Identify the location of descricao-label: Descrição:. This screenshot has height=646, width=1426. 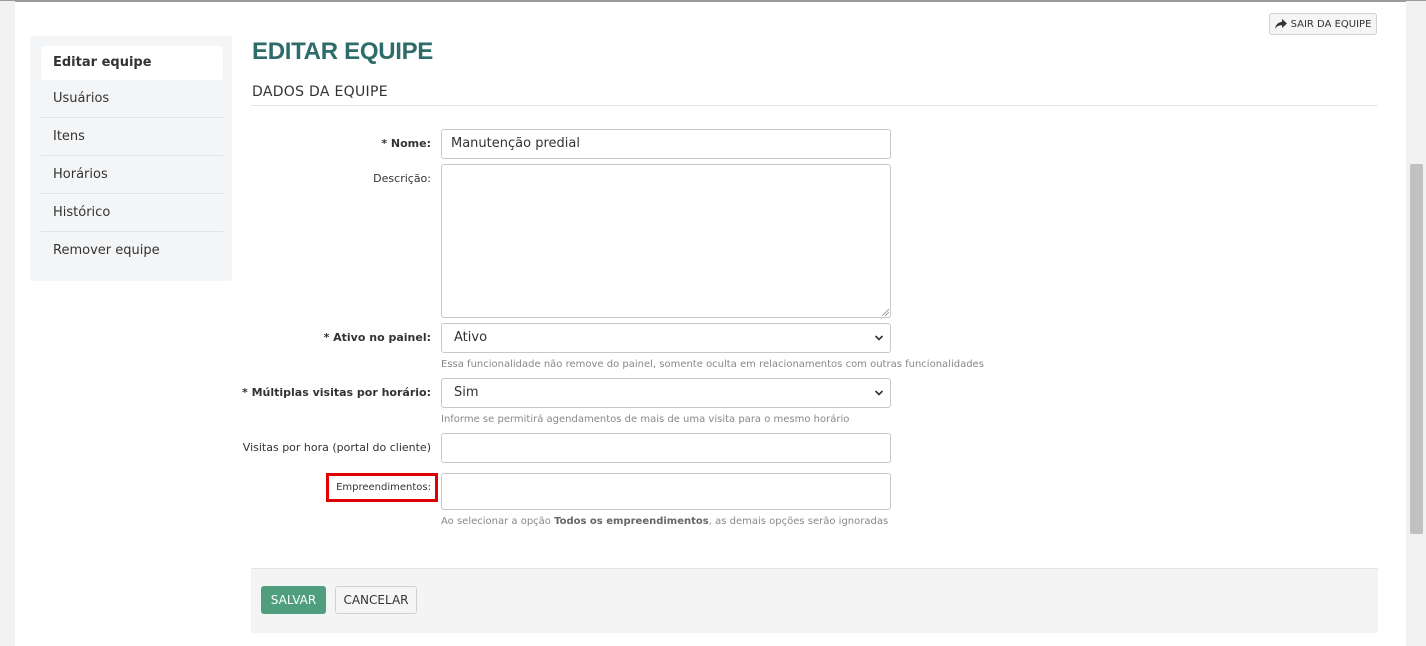
(402, 178).